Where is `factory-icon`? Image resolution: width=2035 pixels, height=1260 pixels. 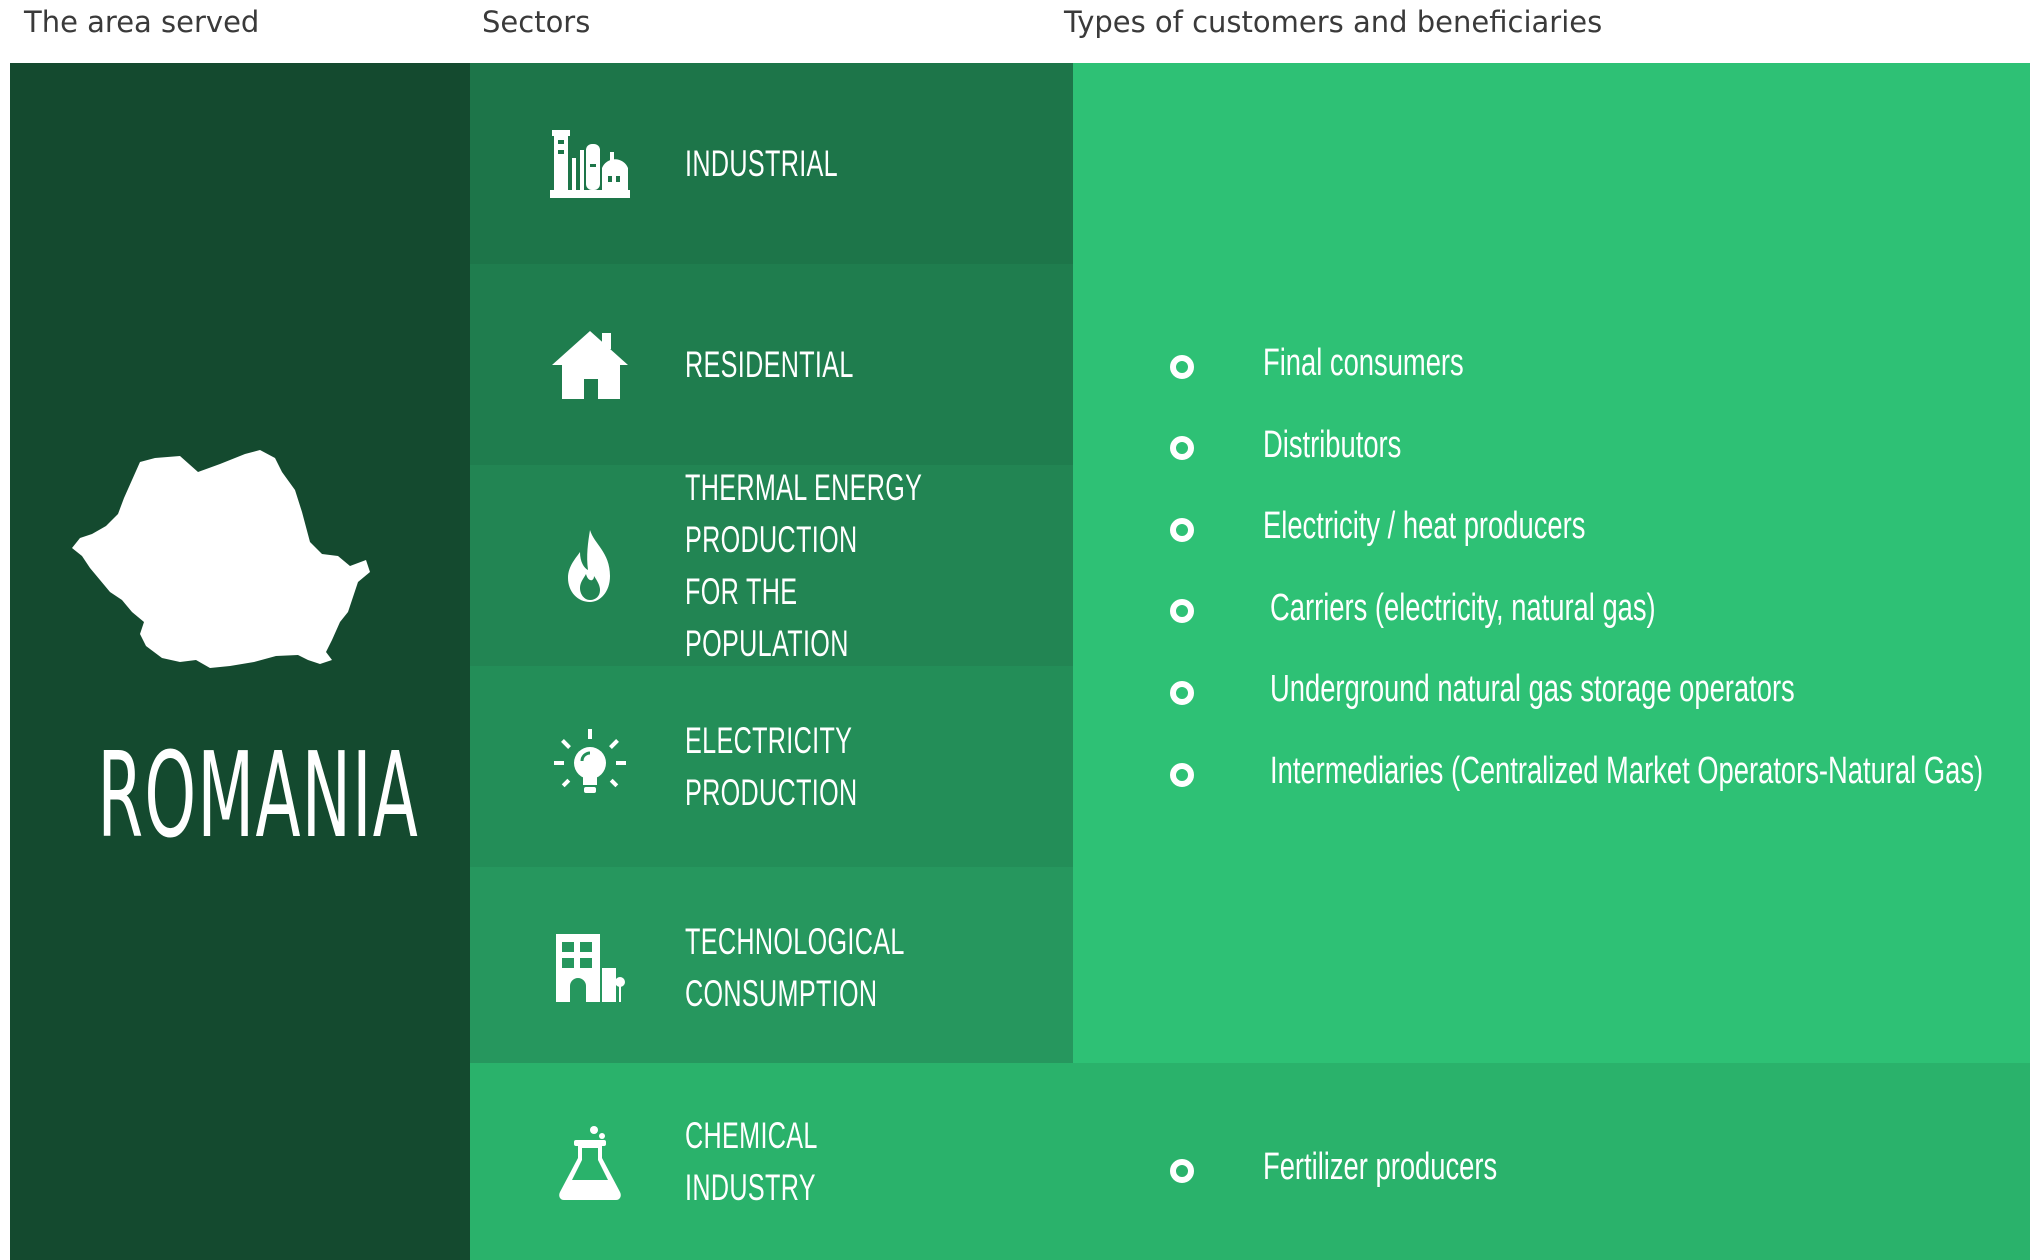
factory-icon is located at coordinates (590, 163).